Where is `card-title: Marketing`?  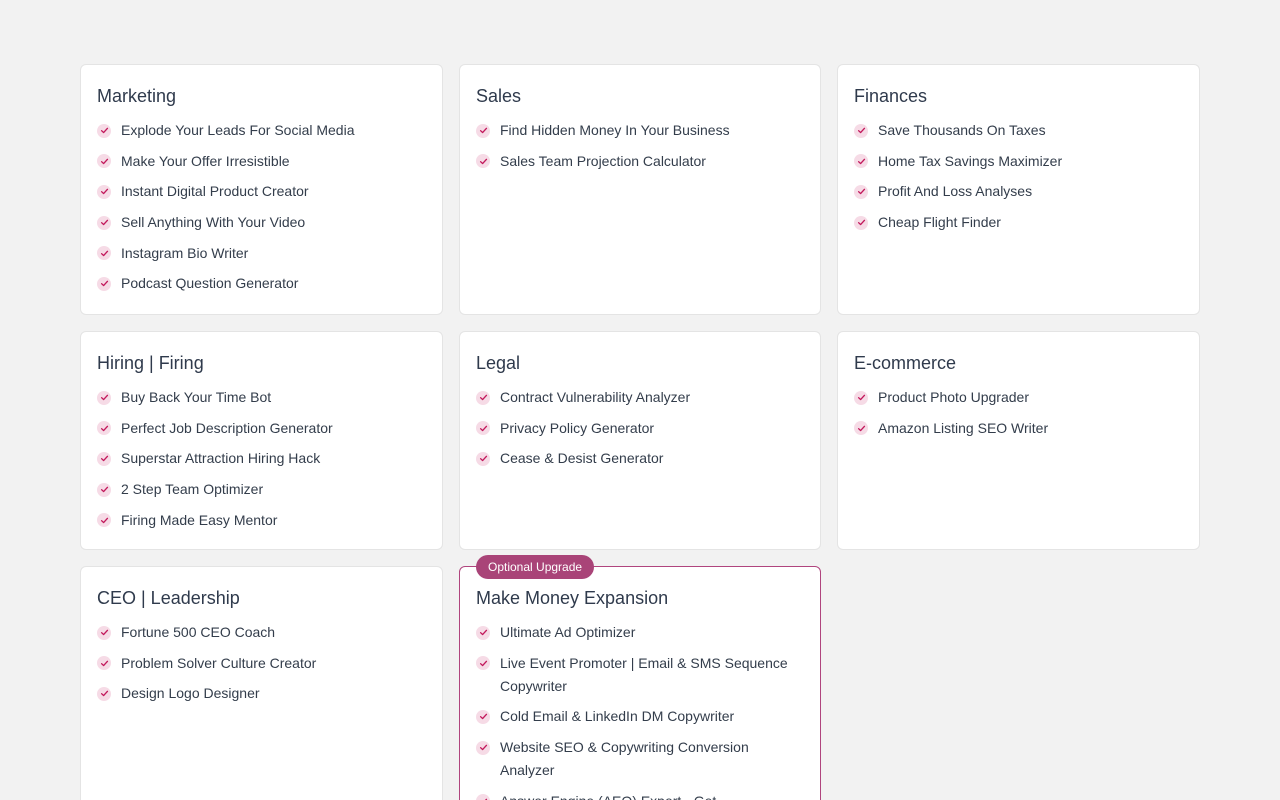
card-title: Marketing is located at coordinates (137, 96).